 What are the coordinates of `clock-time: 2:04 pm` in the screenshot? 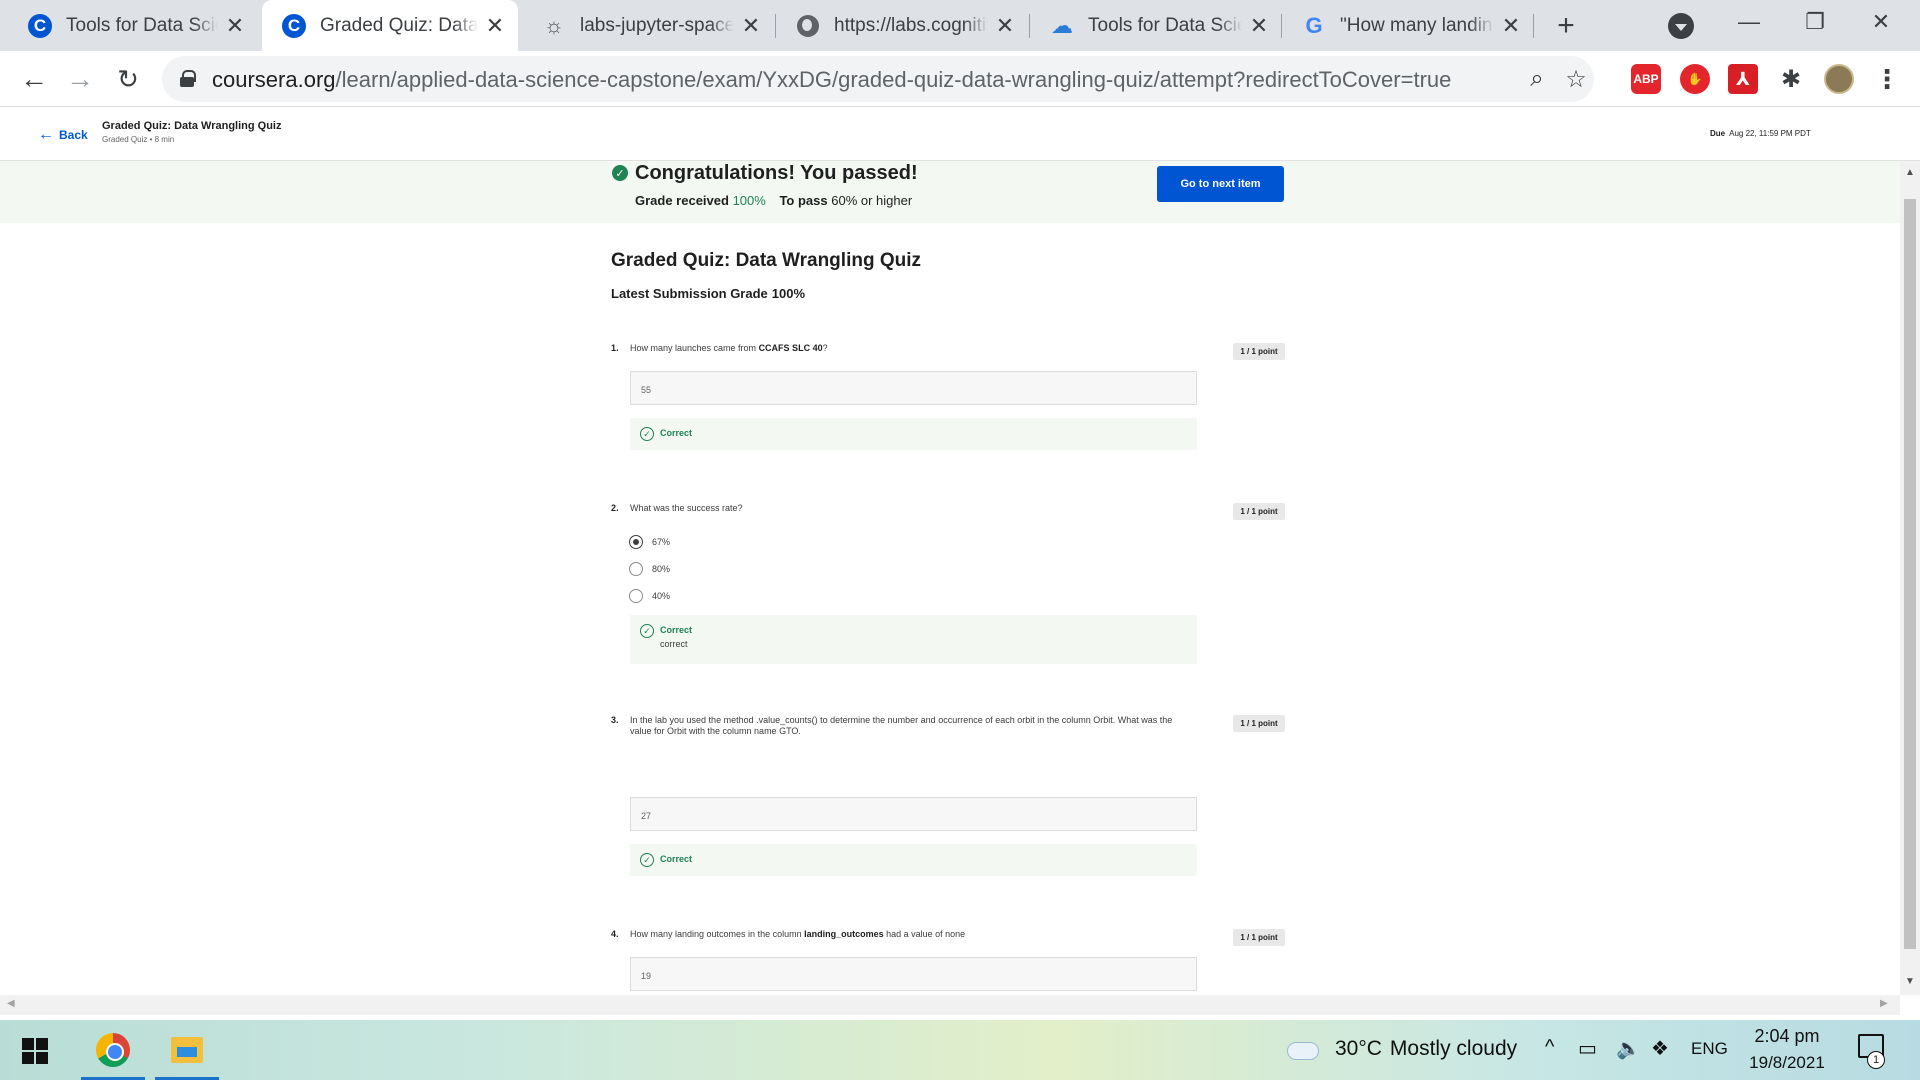 It's located at (1787, 1036).